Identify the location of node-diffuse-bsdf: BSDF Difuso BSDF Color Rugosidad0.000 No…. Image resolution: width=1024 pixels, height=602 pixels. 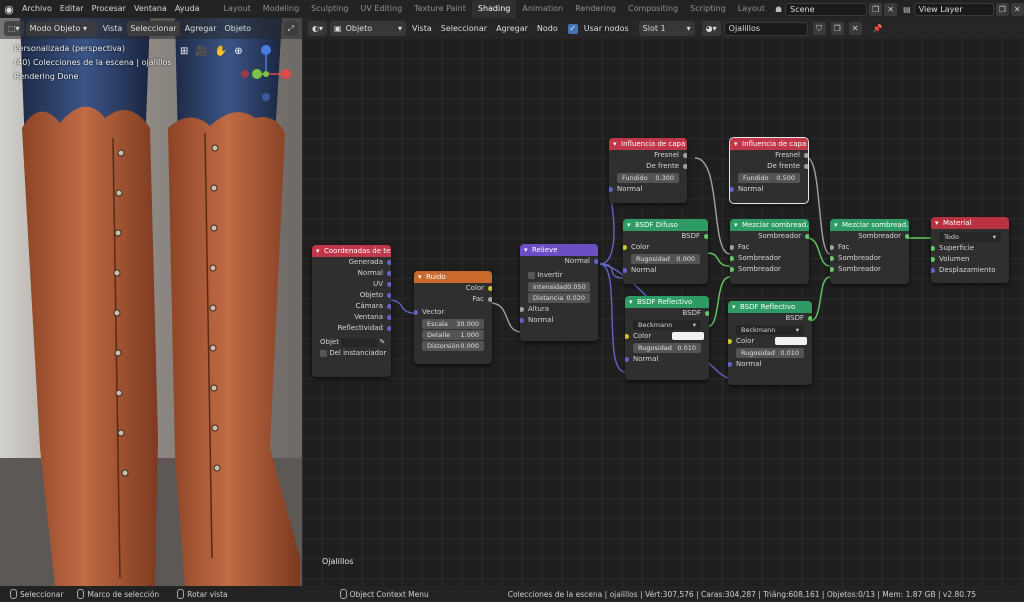
(665, 251).